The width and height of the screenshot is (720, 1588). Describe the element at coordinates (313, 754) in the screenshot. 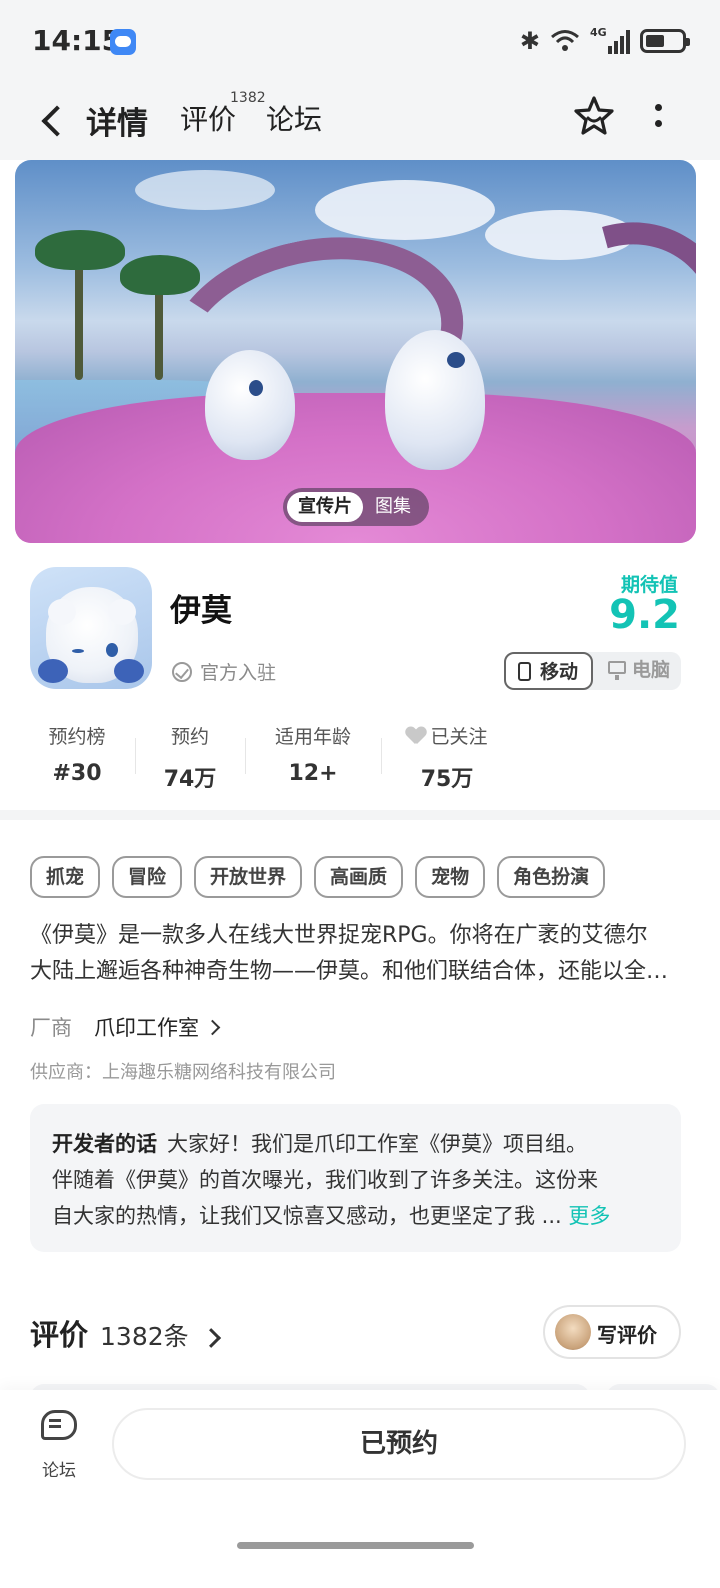

I see `stat-age-rating: 适用年龄 12+` at that location.